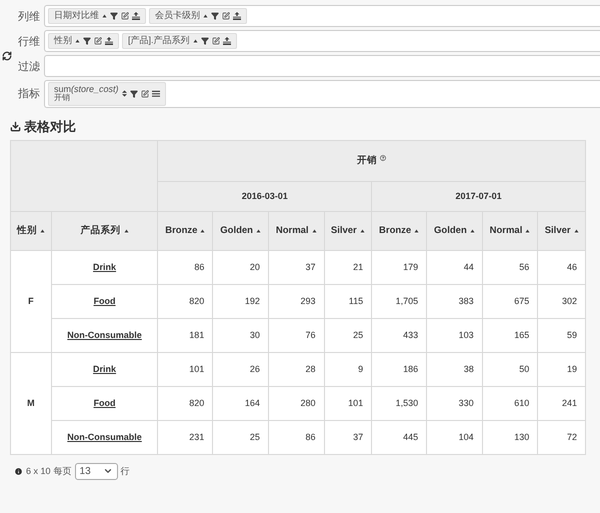  Describe the element at coordinates (296, 403) in the screenshot. I see `table-cell: 280` at that location.